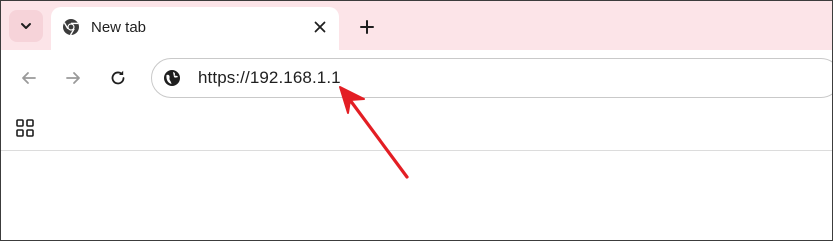 Image resolution: width=833 pixels, height=241 pixels. Describe the element at coordinates (195, 28) in the screenshot. I see `tab-new-tab: New tab` at that location.